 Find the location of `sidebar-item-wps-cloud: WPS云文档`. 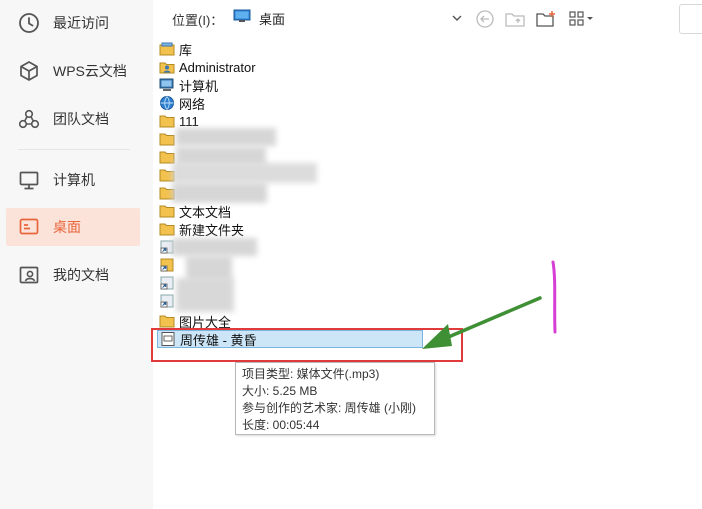

sidebar-item-wps-cloud: WPS云文档 is located at coordinates (73, 71).